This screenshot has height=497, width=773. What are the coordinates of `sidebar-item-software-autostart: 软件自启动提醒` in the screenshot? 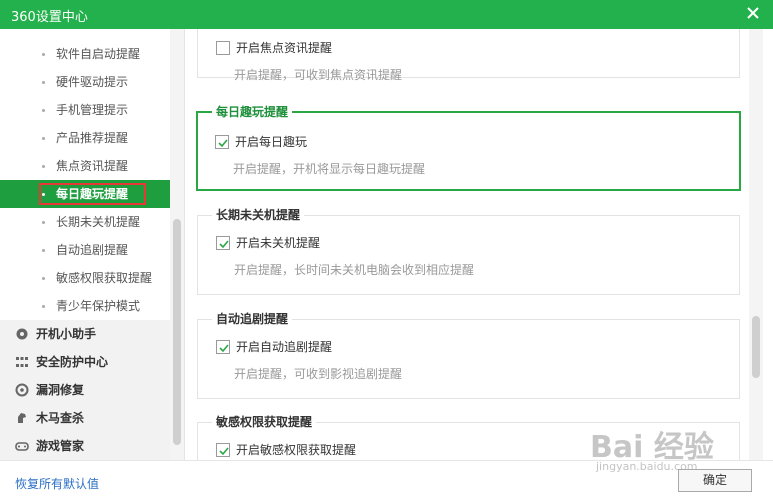 It's located at (85, 54).